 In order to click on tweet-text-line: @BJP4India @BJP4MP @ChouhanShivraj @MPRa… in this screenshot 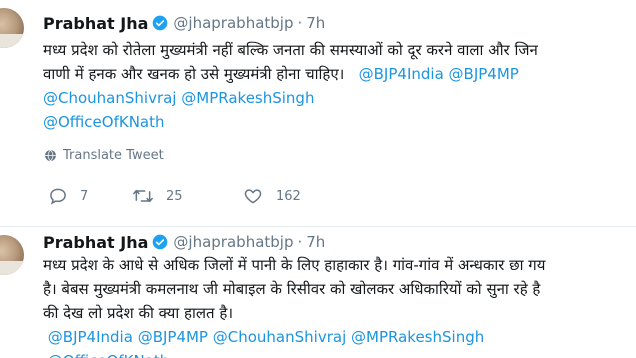, I will do `click(339, 337)`.